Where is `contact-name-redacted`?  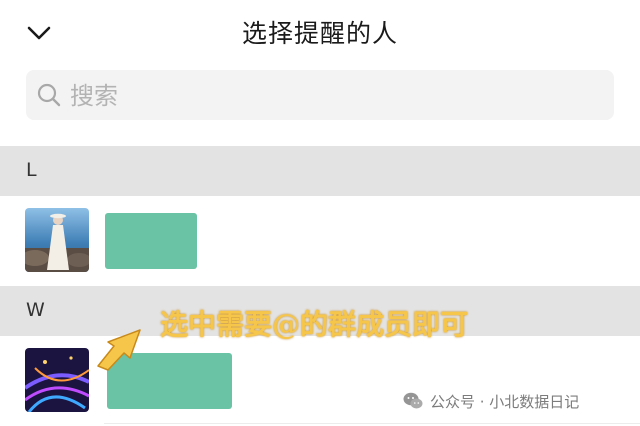
contact-name-redacted is located at coordinates (151, 241).